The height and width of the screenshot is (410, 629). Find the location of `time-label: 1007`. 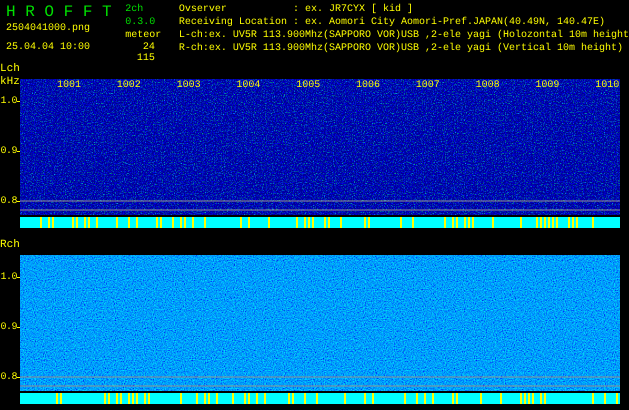

time-label: 1007 is located at coordinates (428, 85).